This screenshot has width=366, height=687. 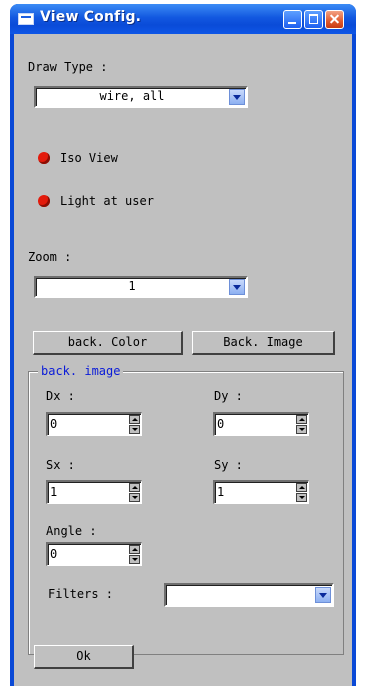 I want to click on sx-label: Sx :, so click(x=60, y=465).